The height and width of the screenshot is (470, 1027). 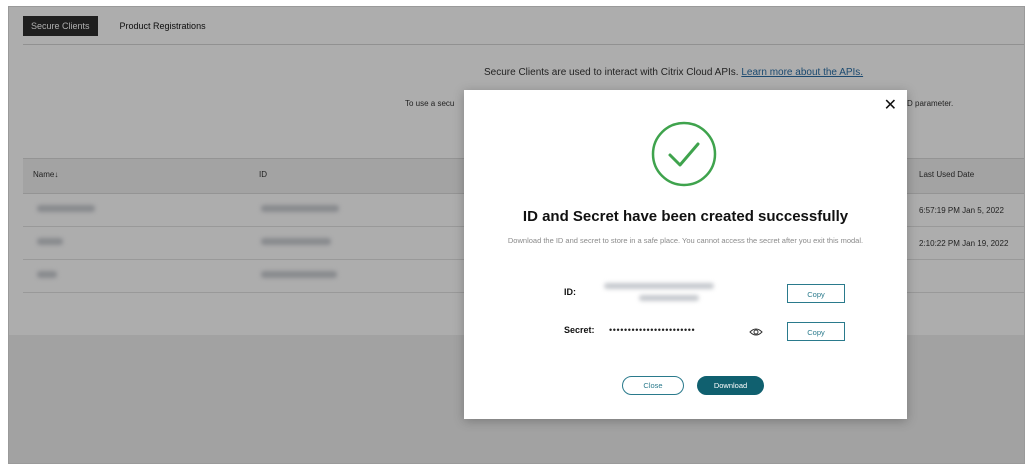 I want to click on id-value-blurred, so click(x=659, y=286).